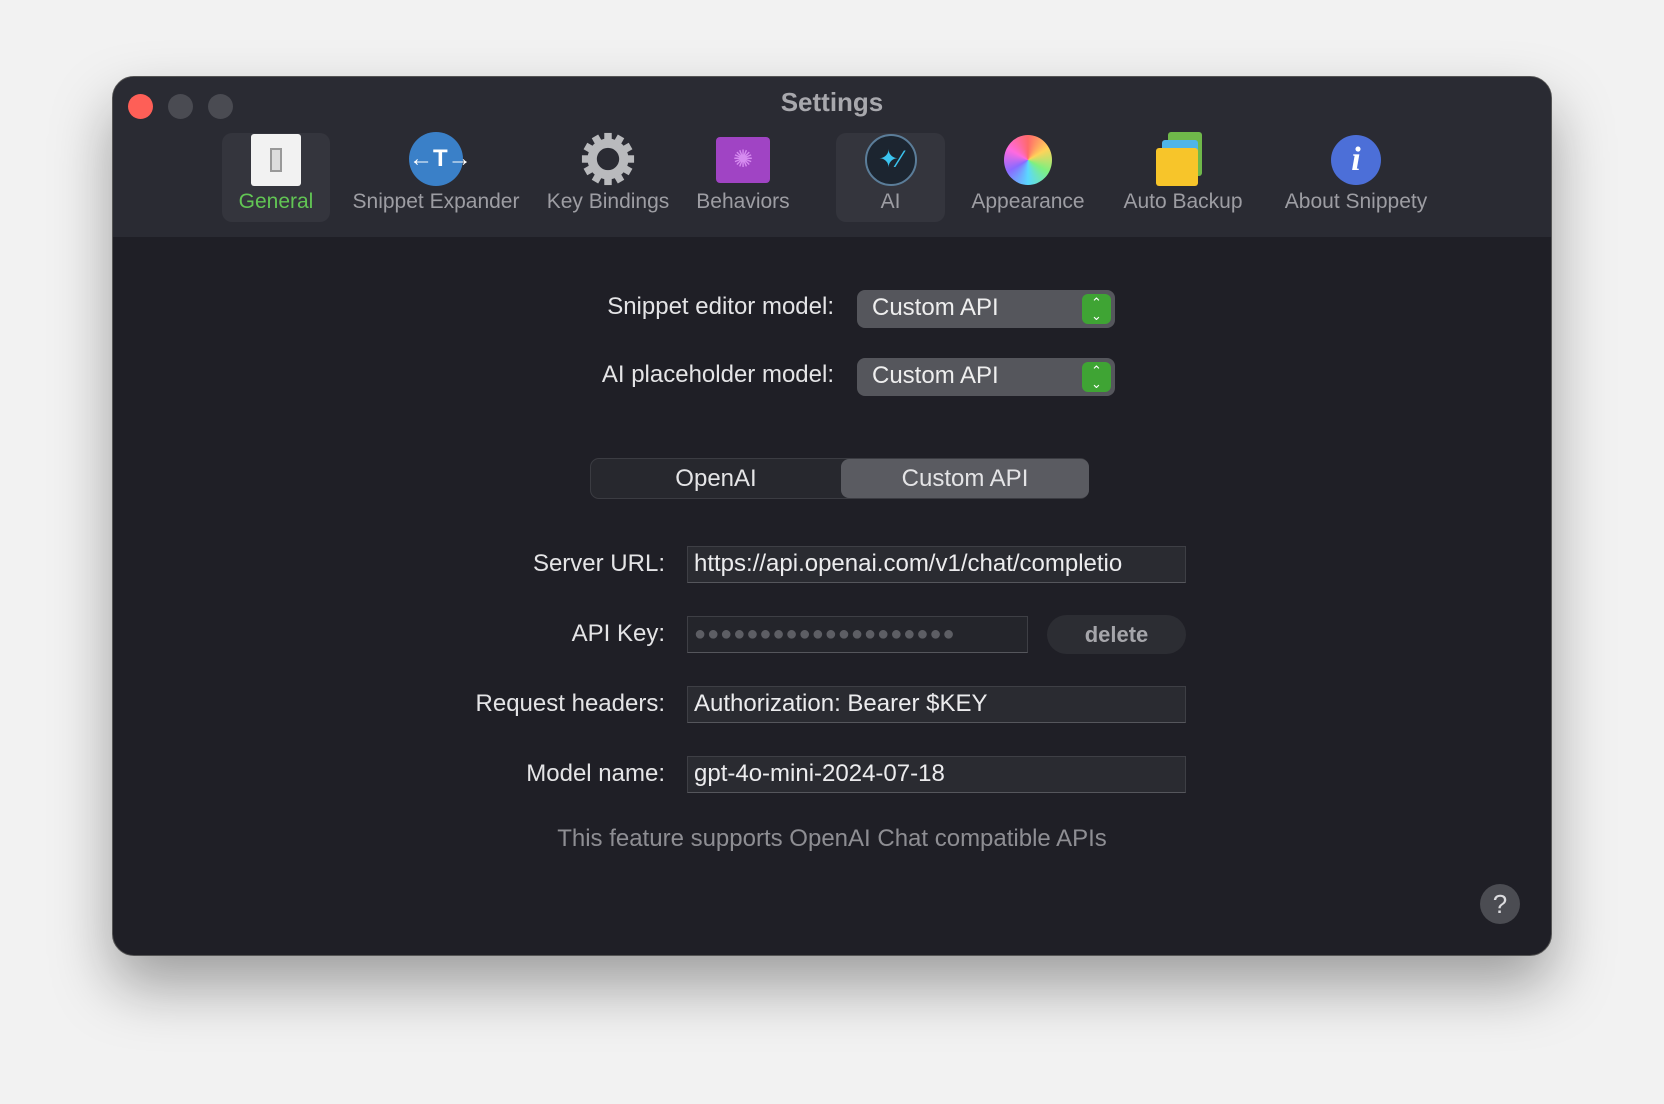 This screenshot has width=1664, height=1104. Describe the element at coordinates (743, 159) in the screenshot. I see `folder-gear-icon: ✺` at that location.